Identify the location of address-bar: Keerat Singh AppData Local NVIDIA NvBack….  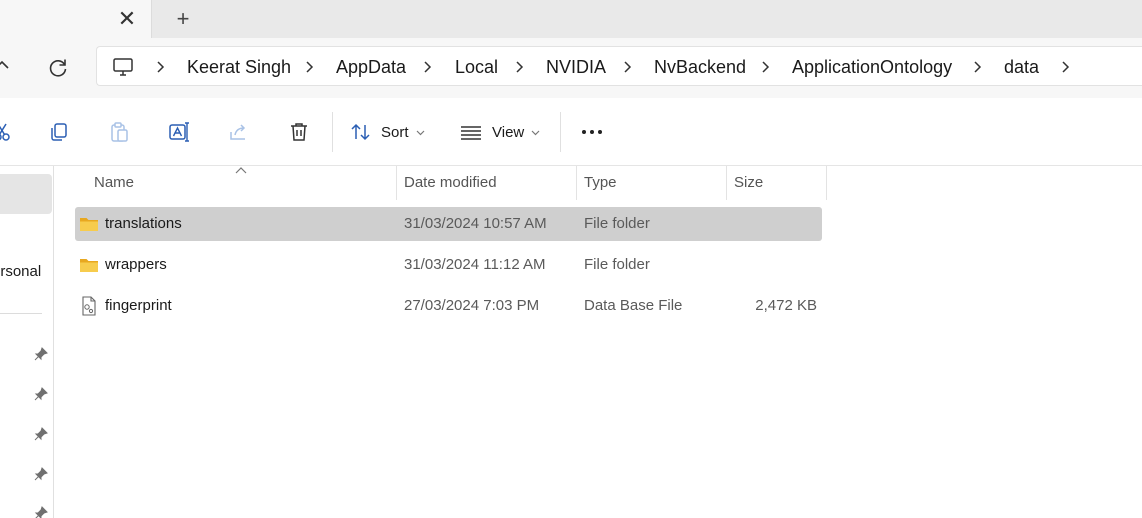
(619, 66).